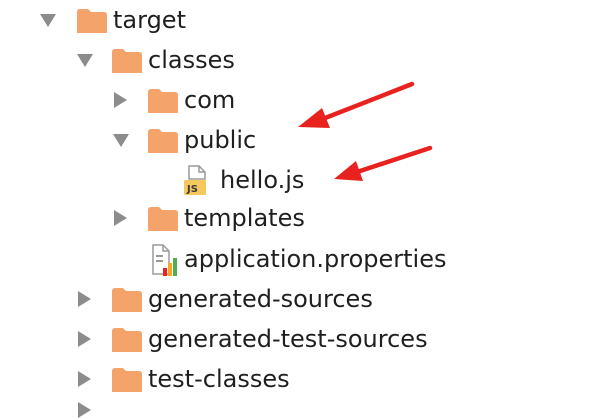 The height and width of the screenshot is (418, 600). I want to click on tree-item-label: public, so click(220, 140).